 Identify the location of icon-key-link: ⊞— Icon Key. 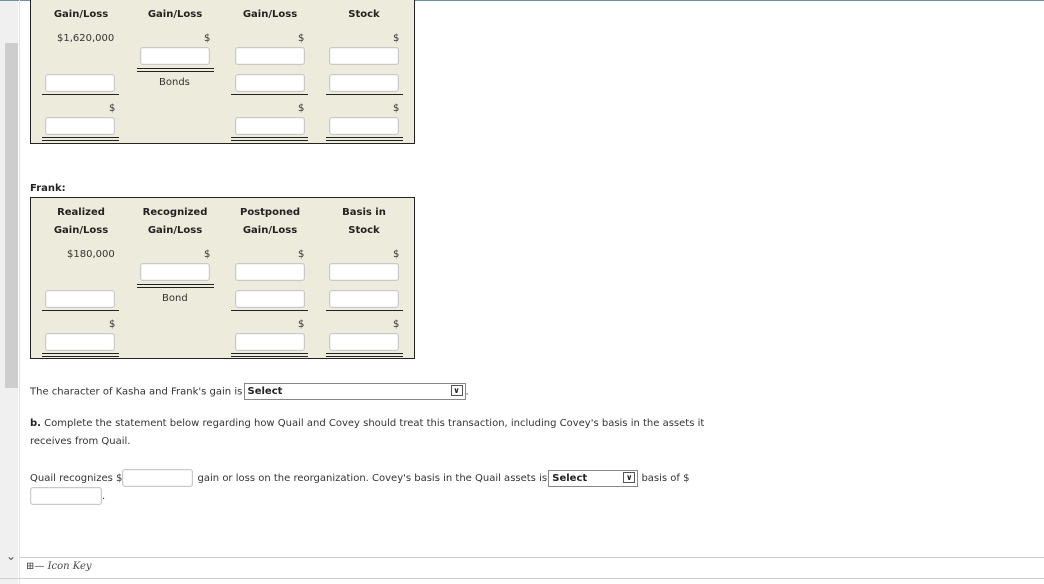
(59, 566).